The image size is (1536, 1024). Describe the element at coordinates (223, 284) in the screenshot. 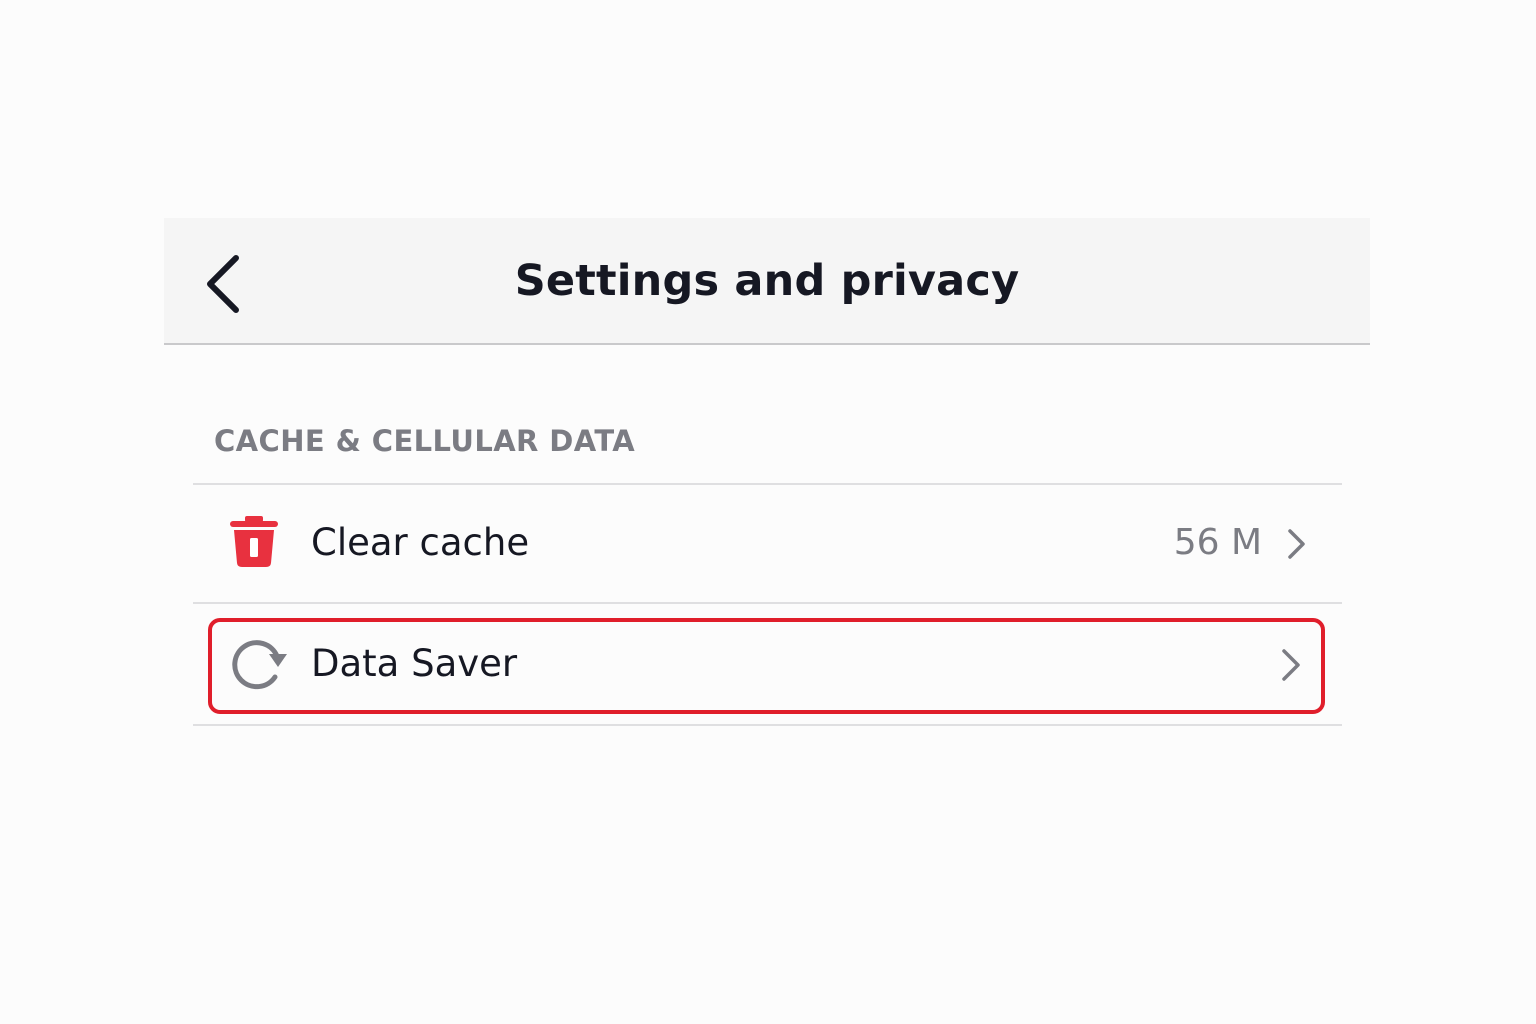

I see `chevron-left-icon` at that location.